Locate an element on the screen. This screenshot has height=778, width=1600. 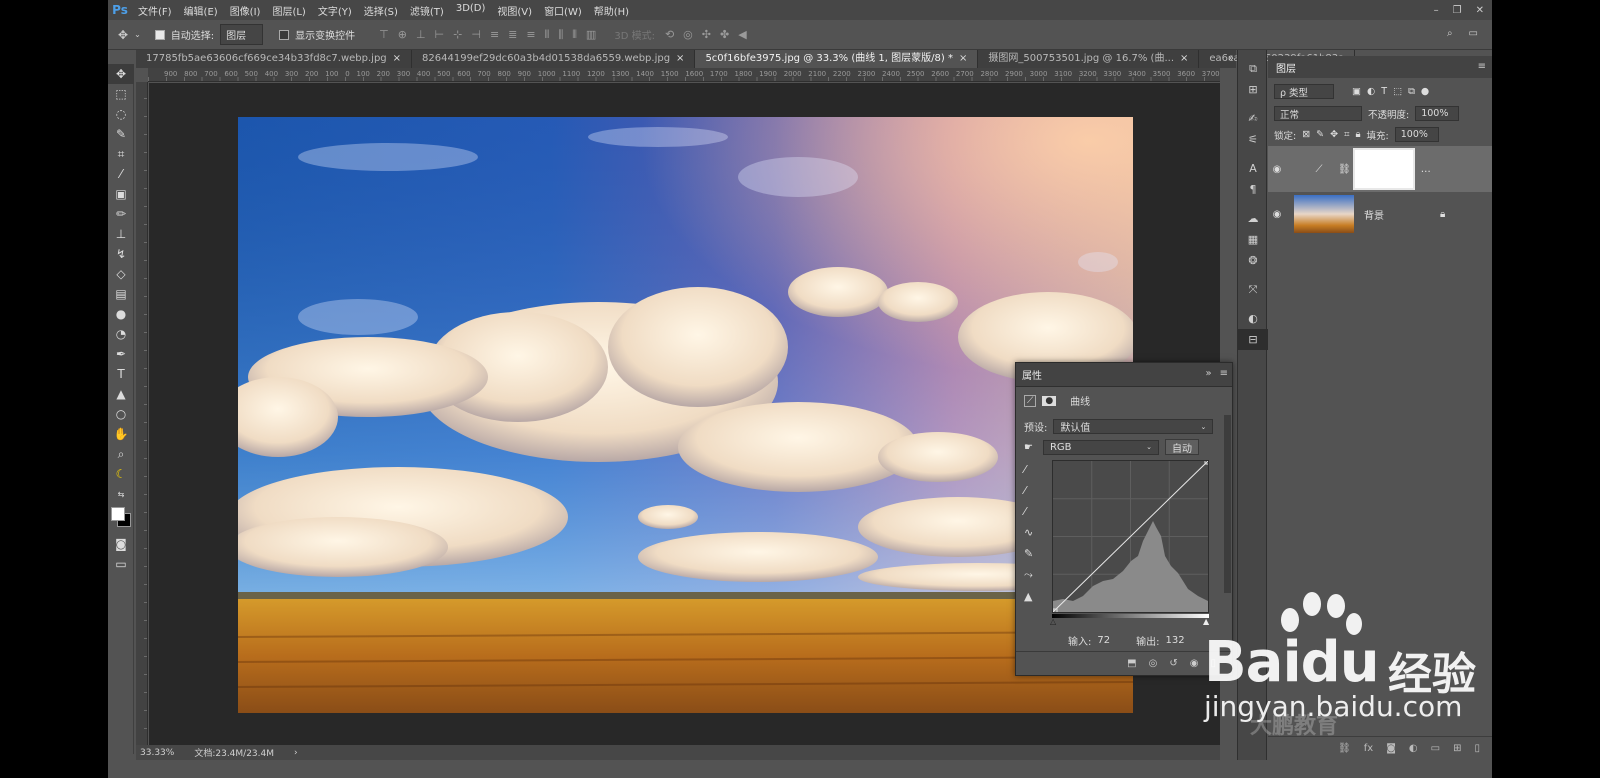
3d-rotate-icon: ⟲ is located at coordinates (669, 34).